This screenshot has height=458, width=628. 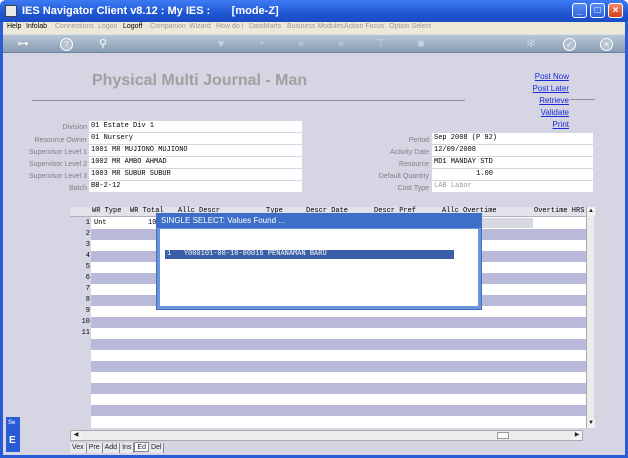 I want to click on supervisor-level-3-field: 1003 MR SUBUR SUBUR, so click(x=195, y=174).